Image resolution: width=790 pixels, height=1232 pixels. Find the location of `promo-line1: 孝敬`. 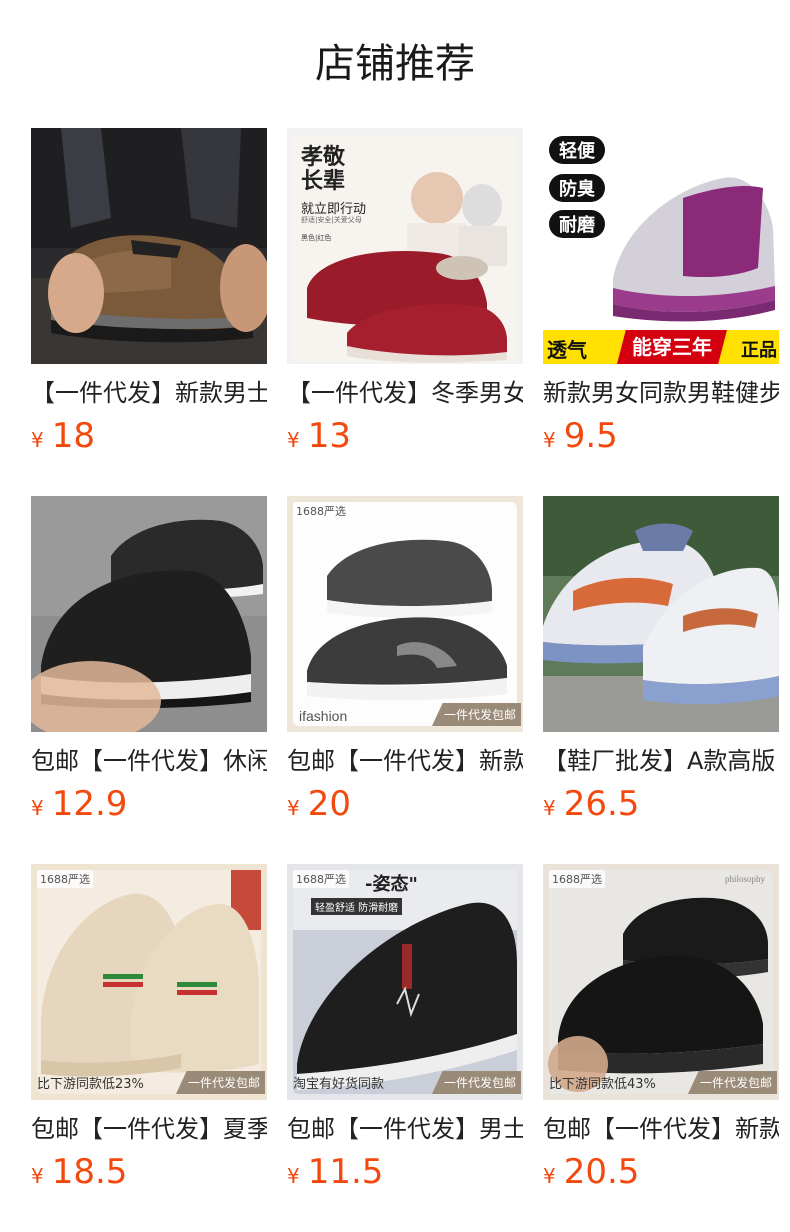

promo-line1: 孝敬 is located at coordinates (323, 157).